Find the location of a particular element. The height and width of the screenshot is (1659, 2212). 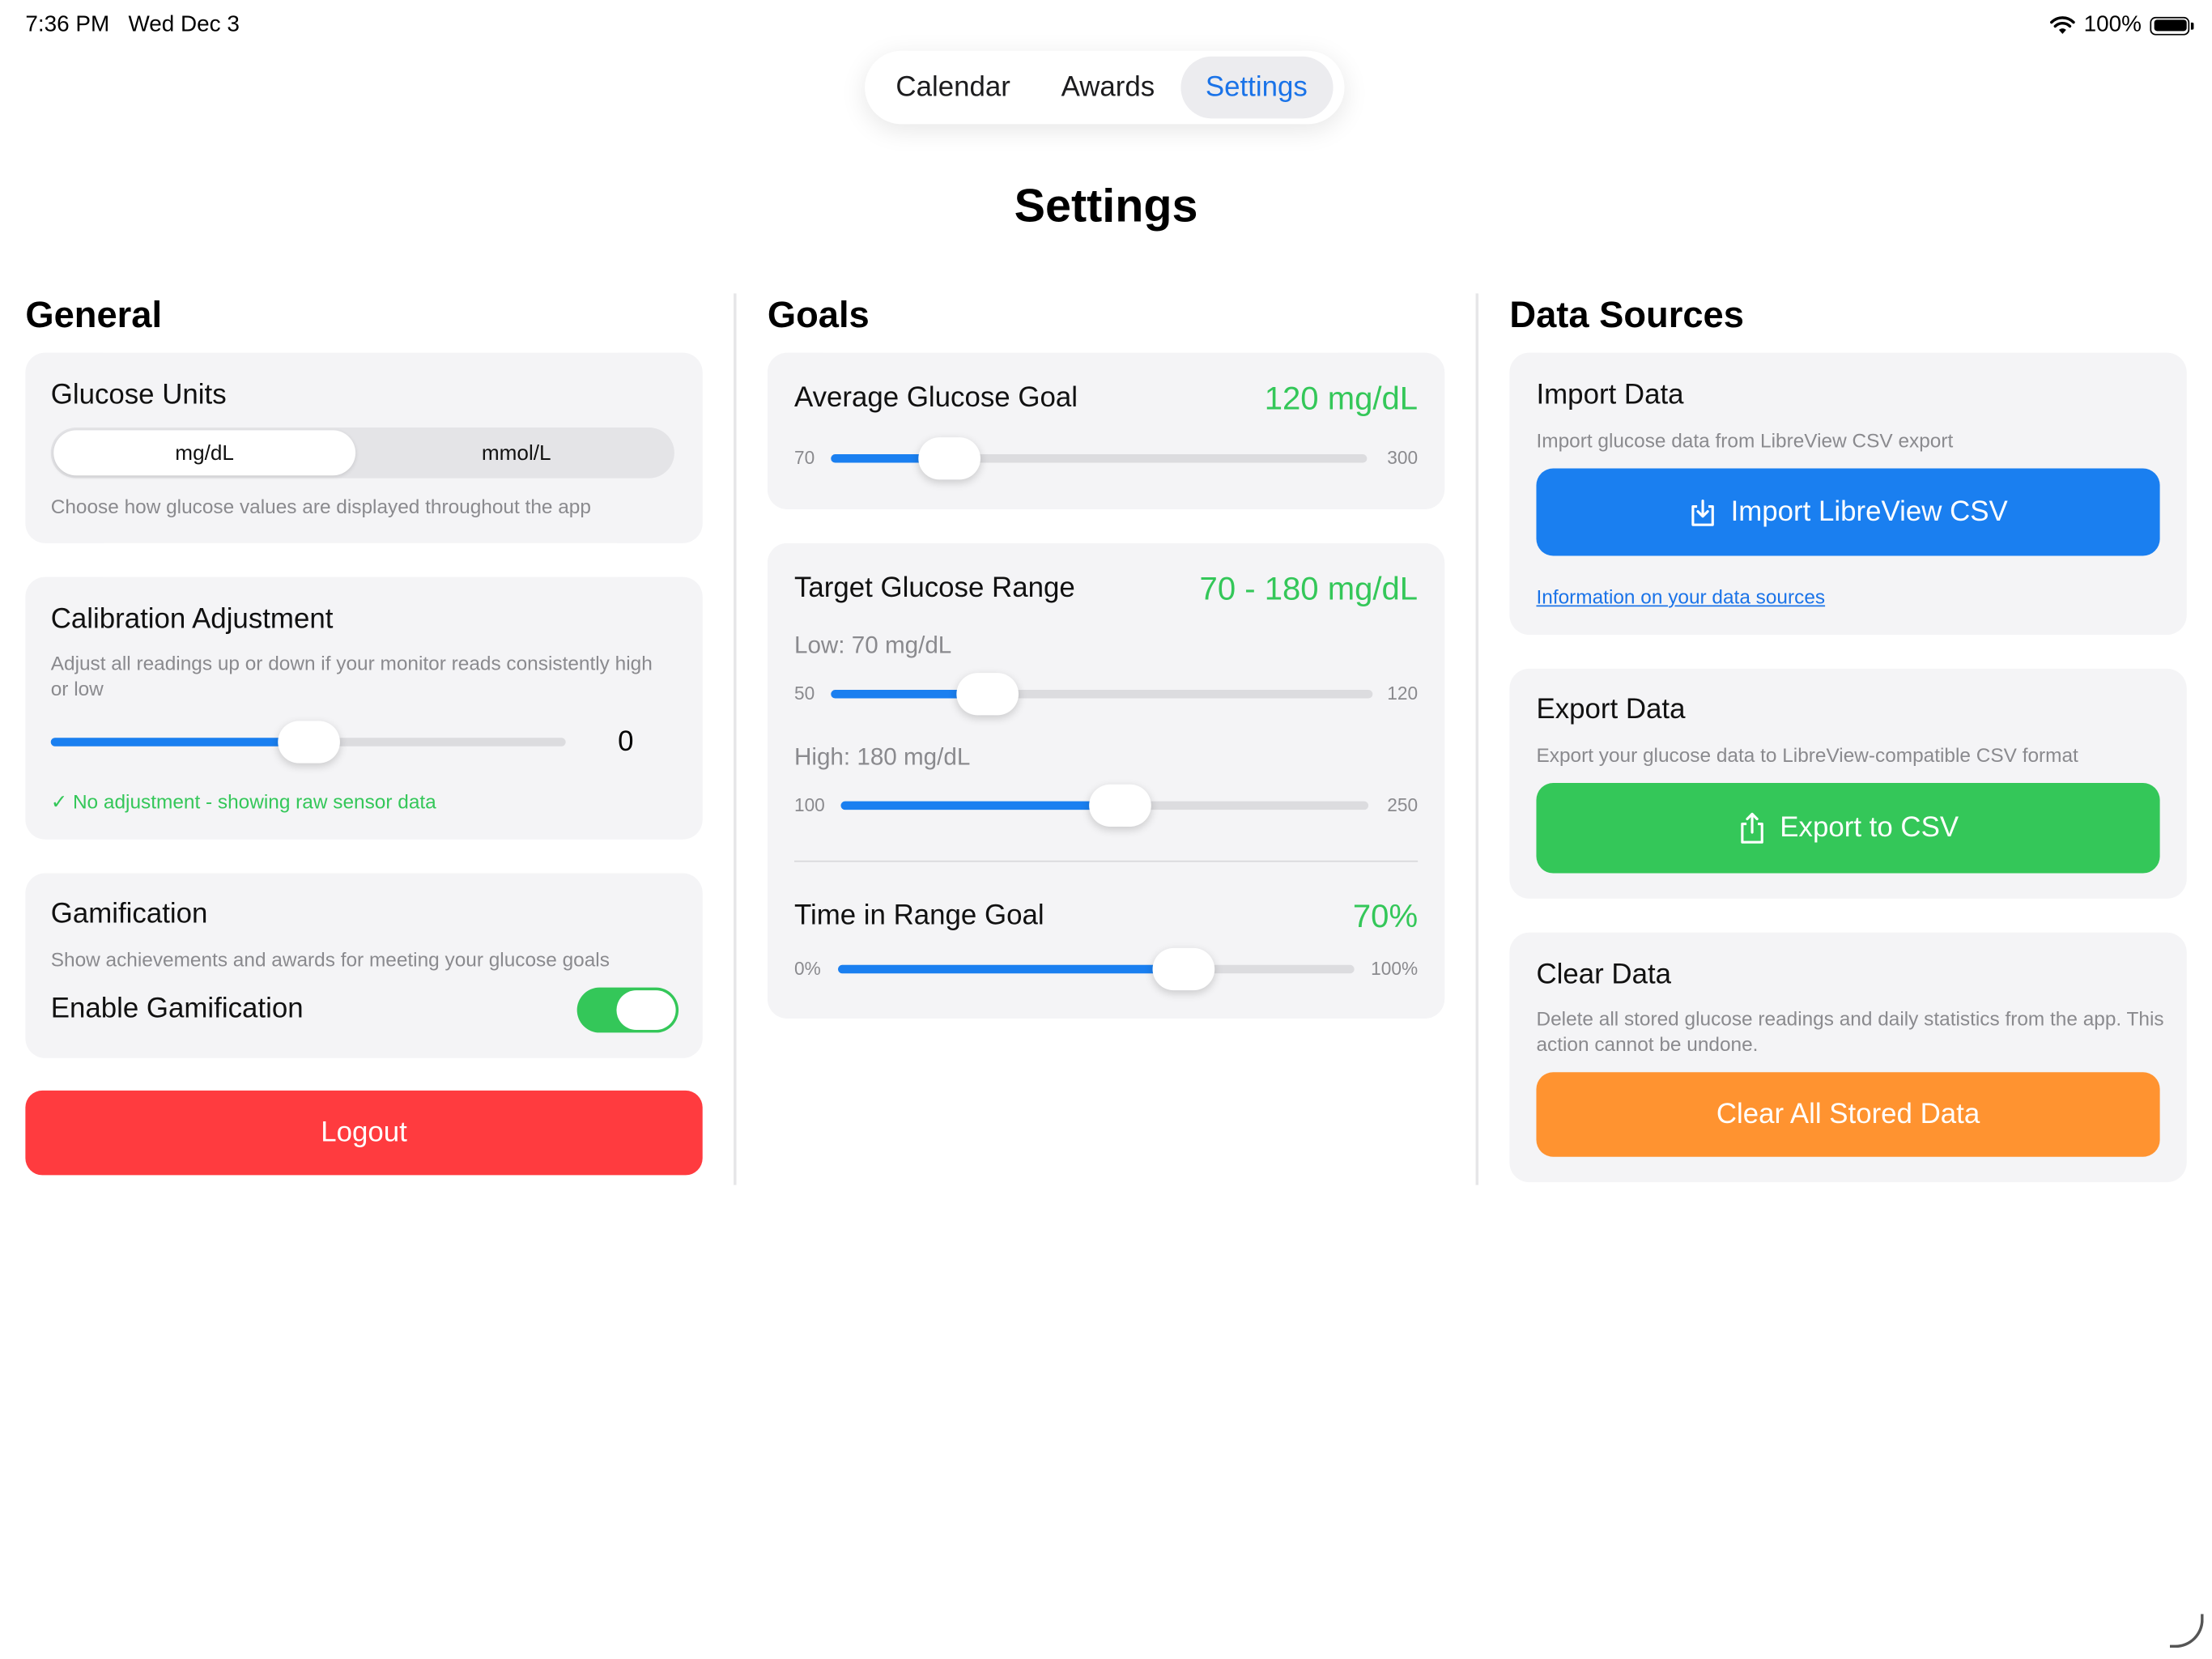

gamification-toggle is located at coordinates (627, 1010).